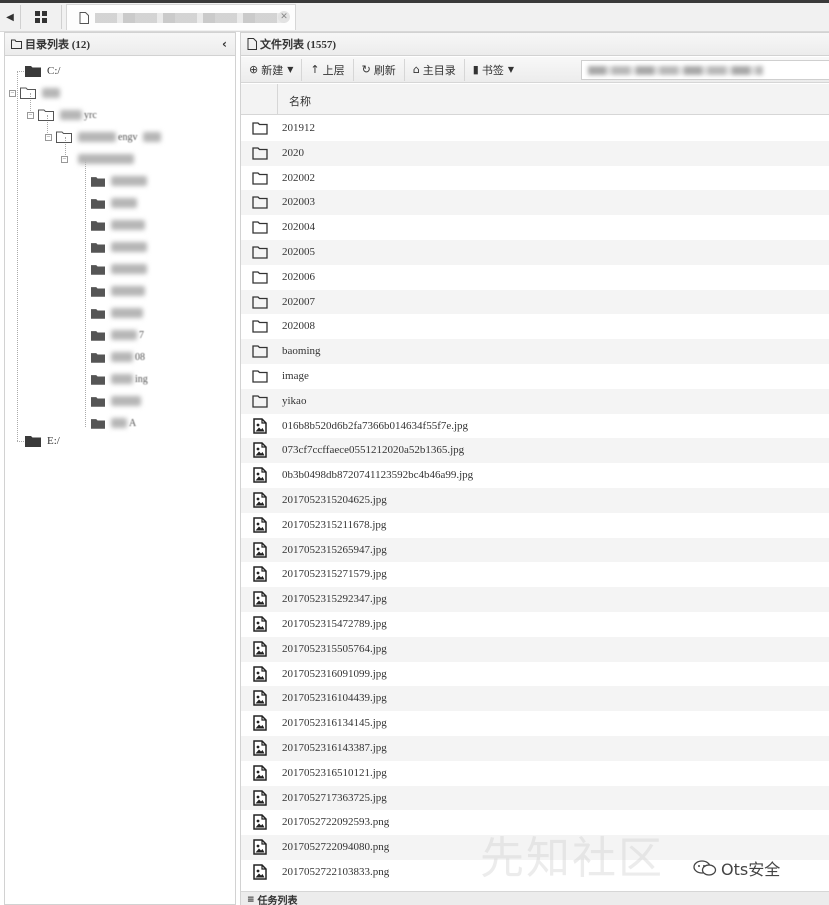  Describe the element at coordinates (535, 128) in the screenshot. I see `file-row: 201912` at that location.